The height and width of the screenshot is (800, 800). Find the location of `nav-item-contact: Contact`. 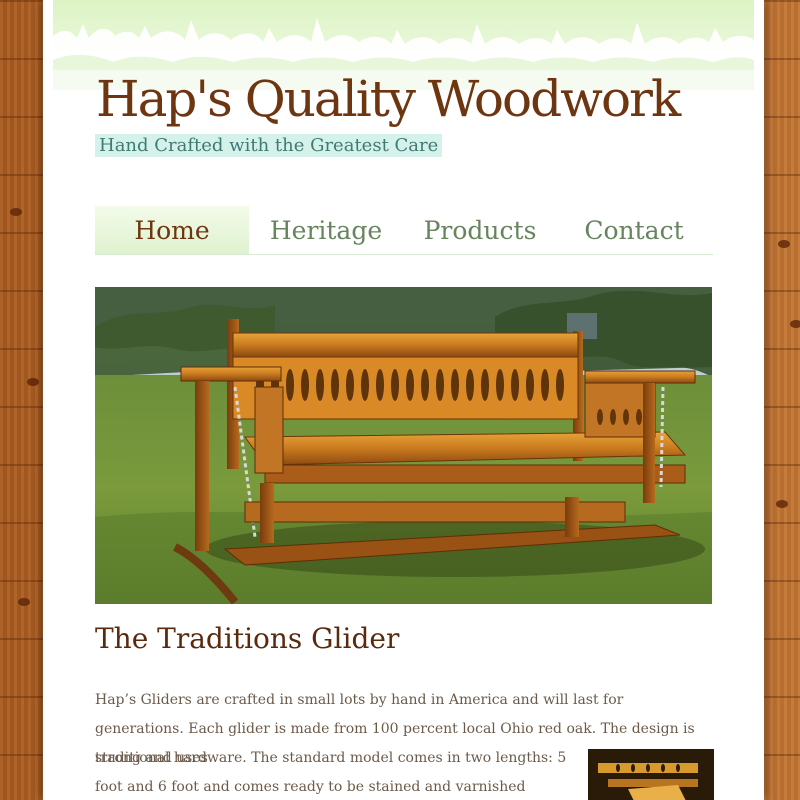

nav-item-contact: Contact is located at coordinates (634, 230).